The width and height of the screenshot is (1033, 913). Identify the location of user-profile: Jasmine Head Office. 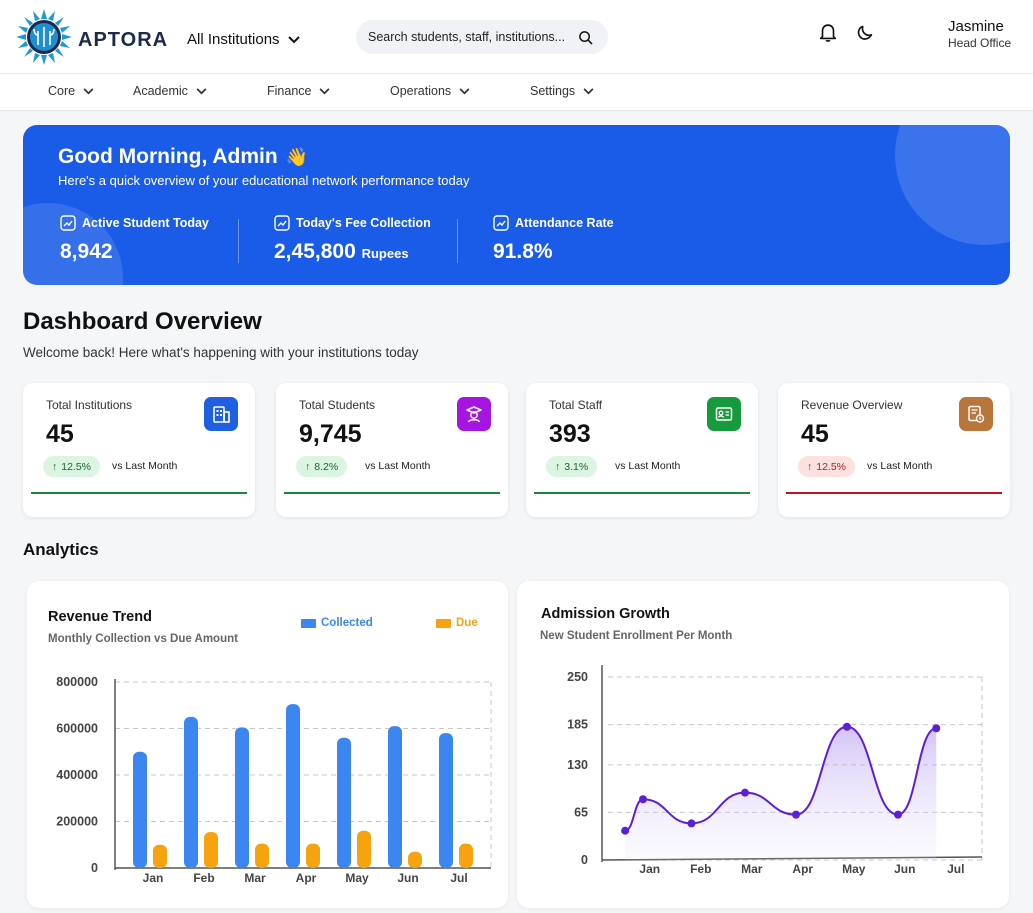
(979, 34).